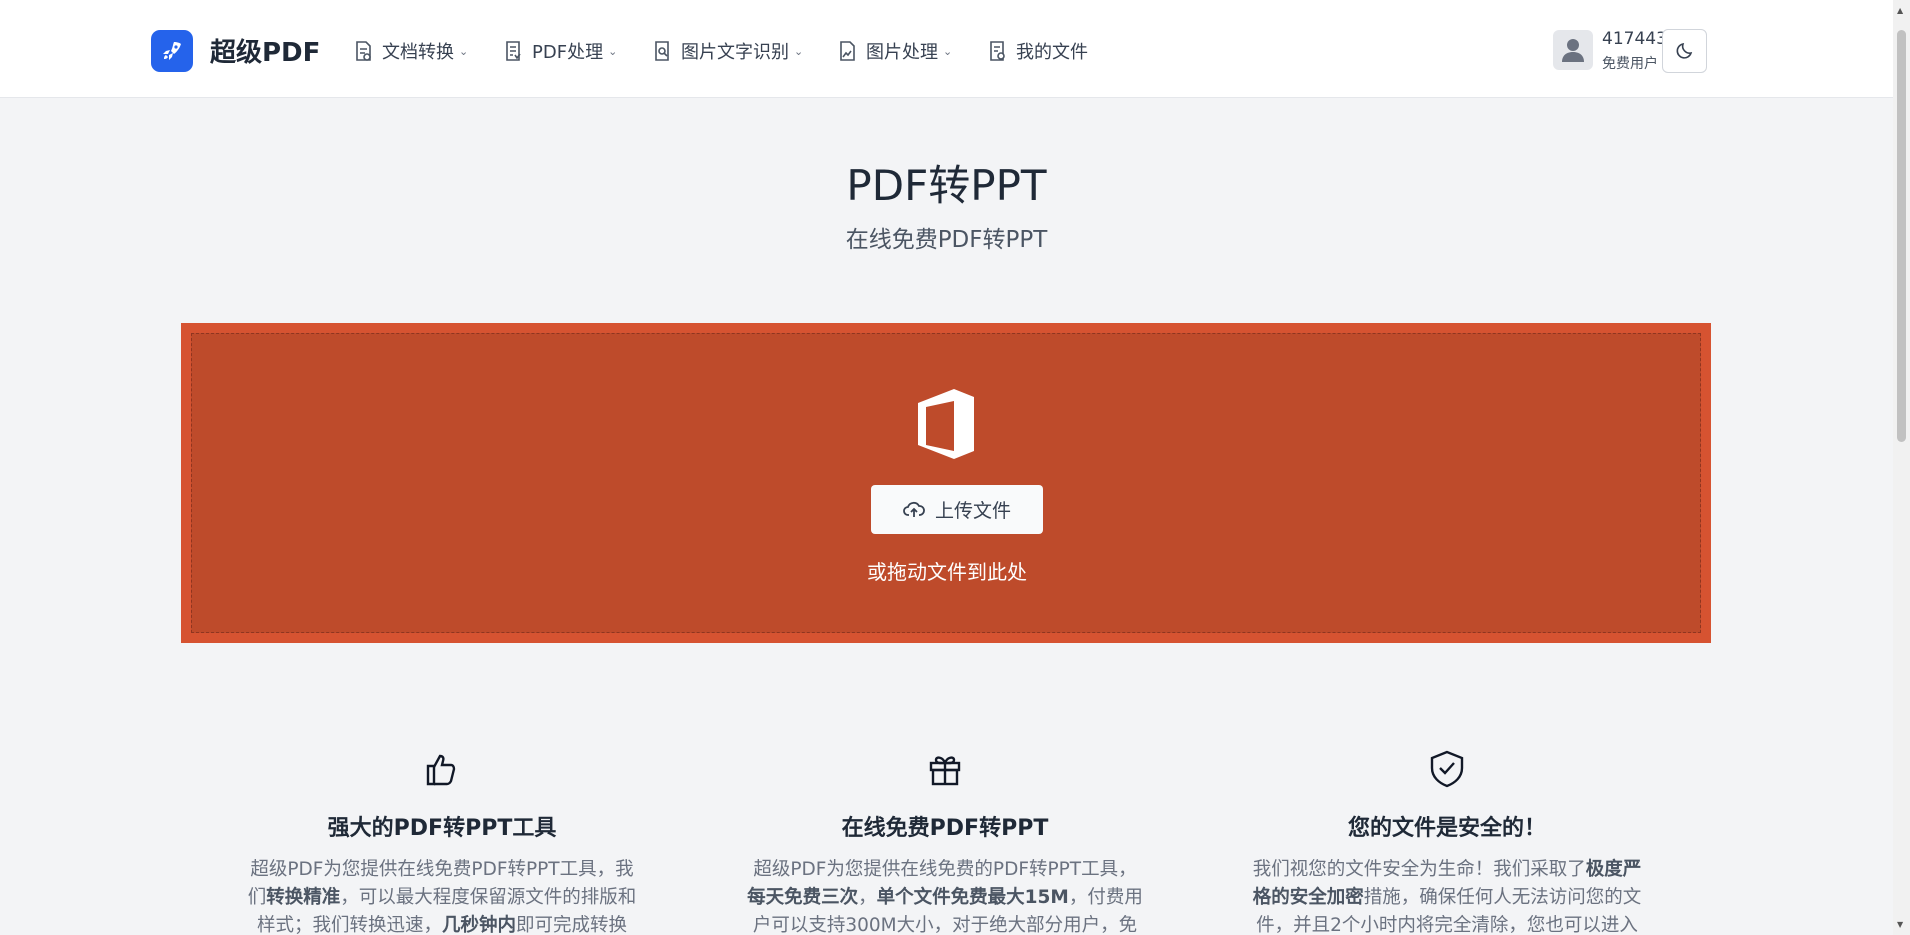  Describe the element at coordinates (997, 51) in the screenshot. I see `my-files-icon` at that location.